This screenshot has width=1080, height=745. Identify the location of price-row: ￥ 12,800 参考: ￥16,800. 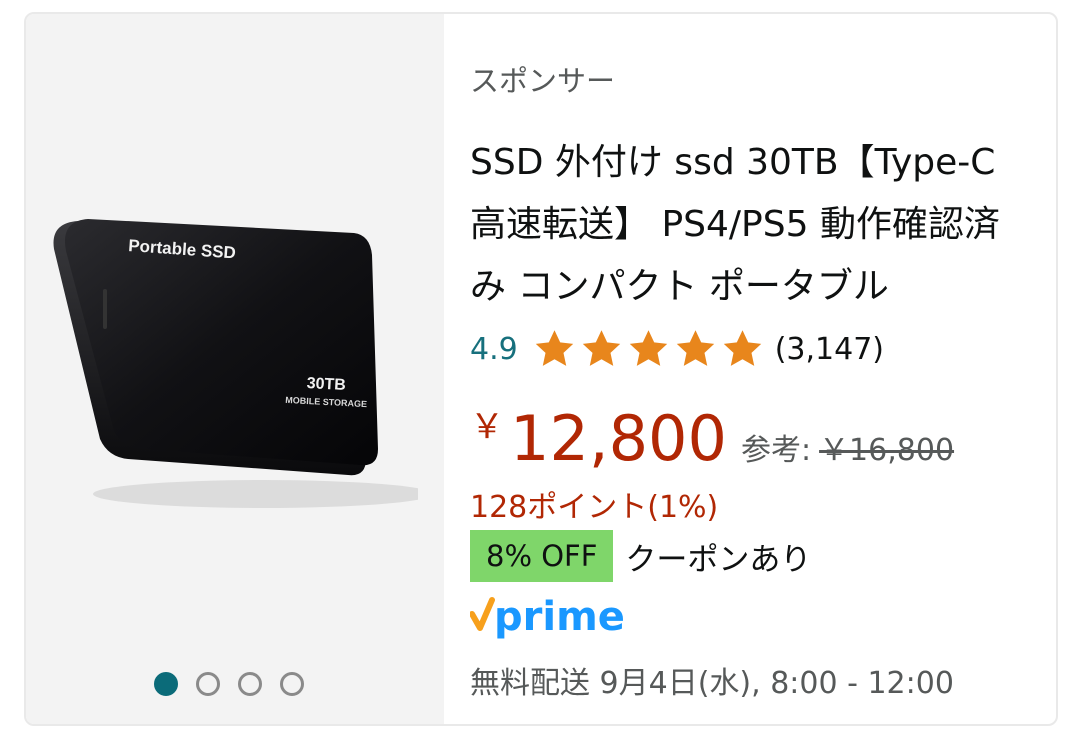
(712, 439).